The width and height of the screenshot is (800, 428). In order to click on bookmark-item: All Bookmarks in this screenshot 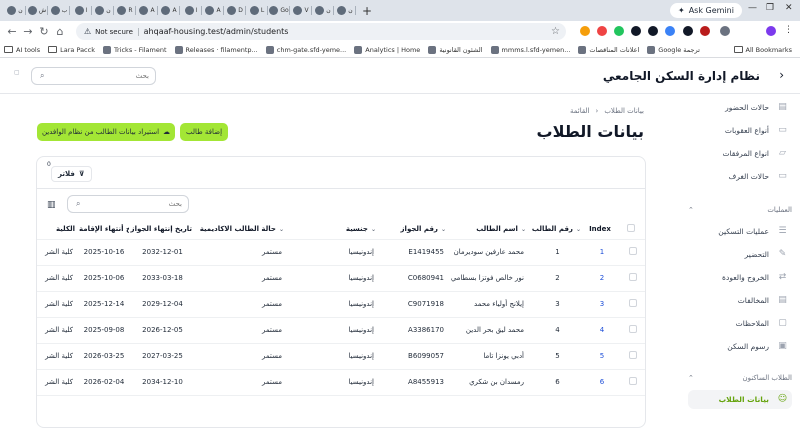, I will do `click(762, 50)`.